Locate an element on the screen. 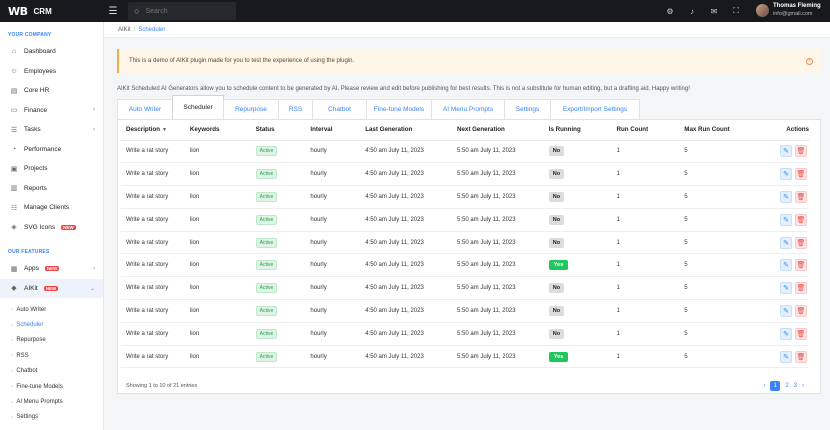 The height and width of the screenshot is (430, 830). sidebar-item-manage-clients: ☷ Manage Clients is located at coordinates (51, 208).